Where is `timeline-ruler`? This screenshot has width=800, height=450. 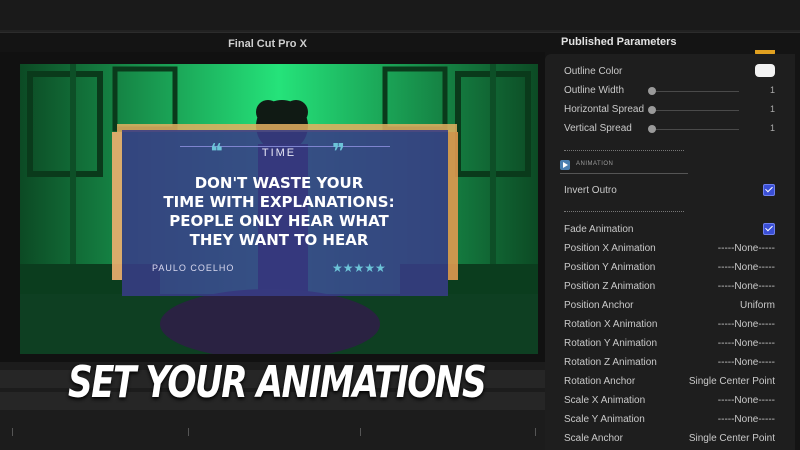
timeline-ruler is located at coordinates (272, 434).